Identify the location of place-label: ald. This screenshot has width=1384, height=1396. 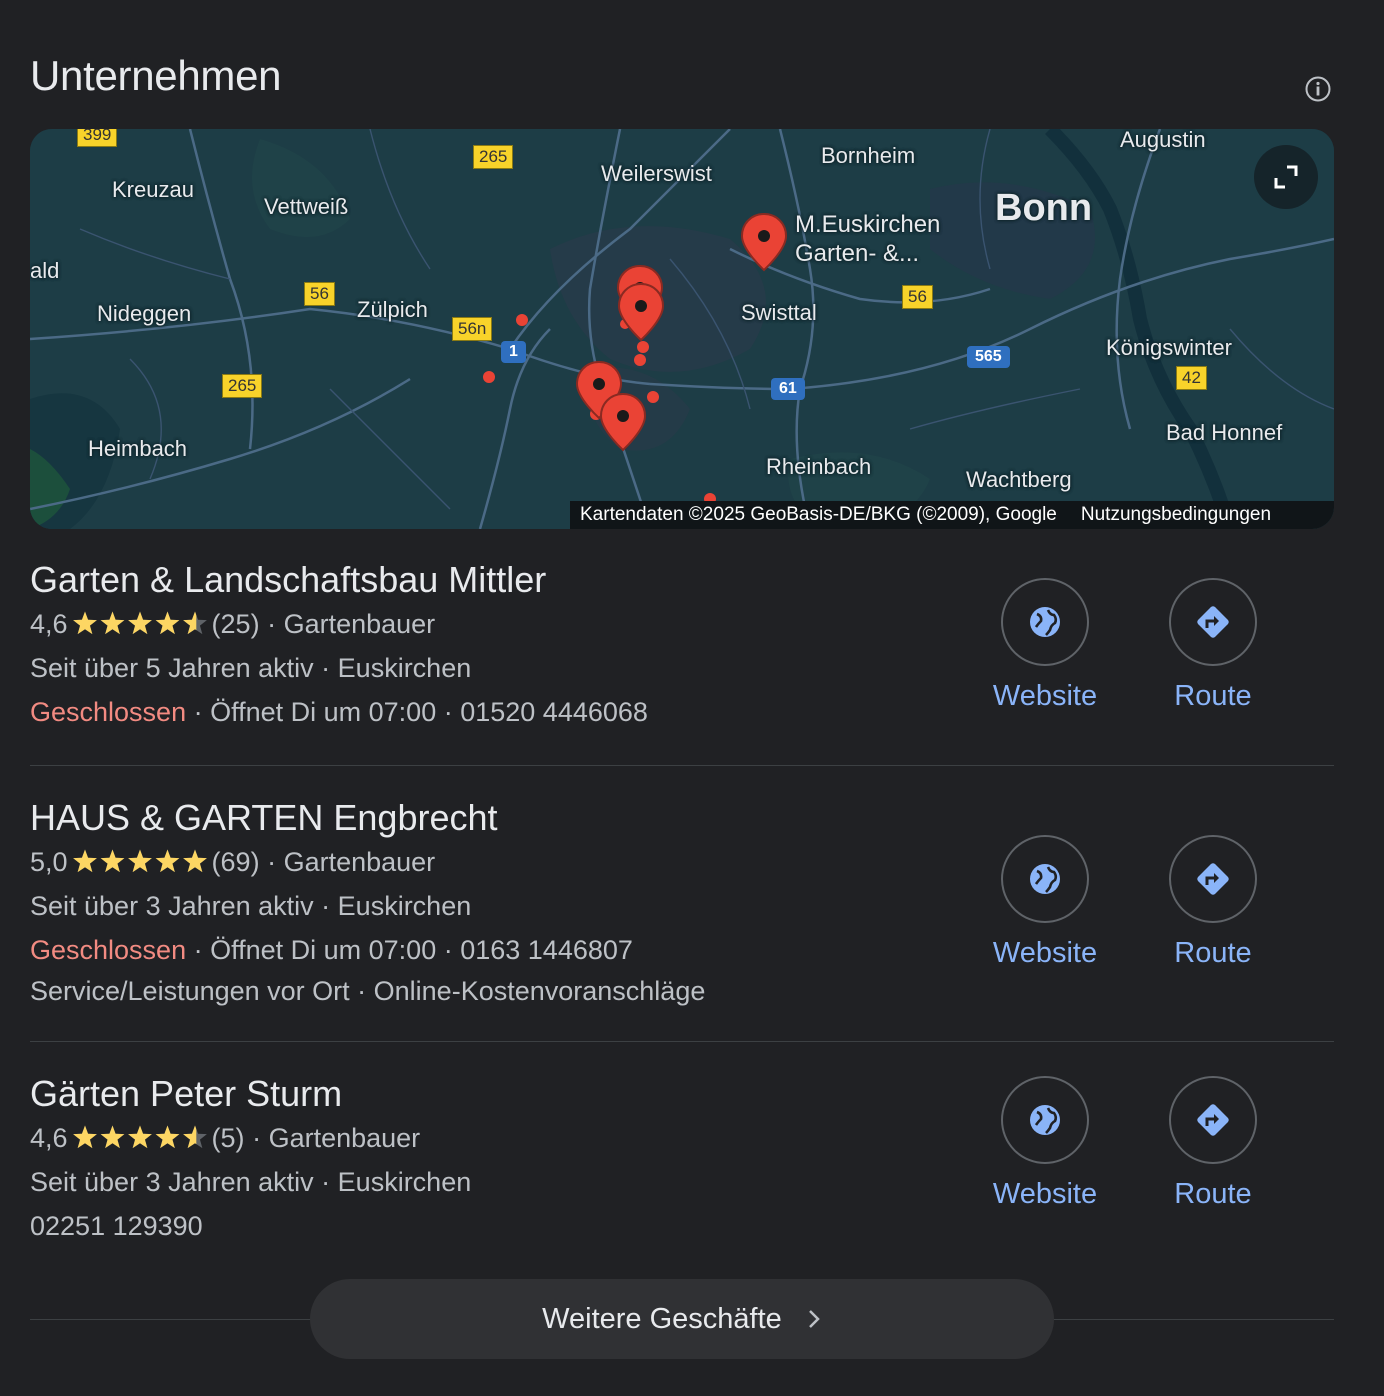
(45, 270).